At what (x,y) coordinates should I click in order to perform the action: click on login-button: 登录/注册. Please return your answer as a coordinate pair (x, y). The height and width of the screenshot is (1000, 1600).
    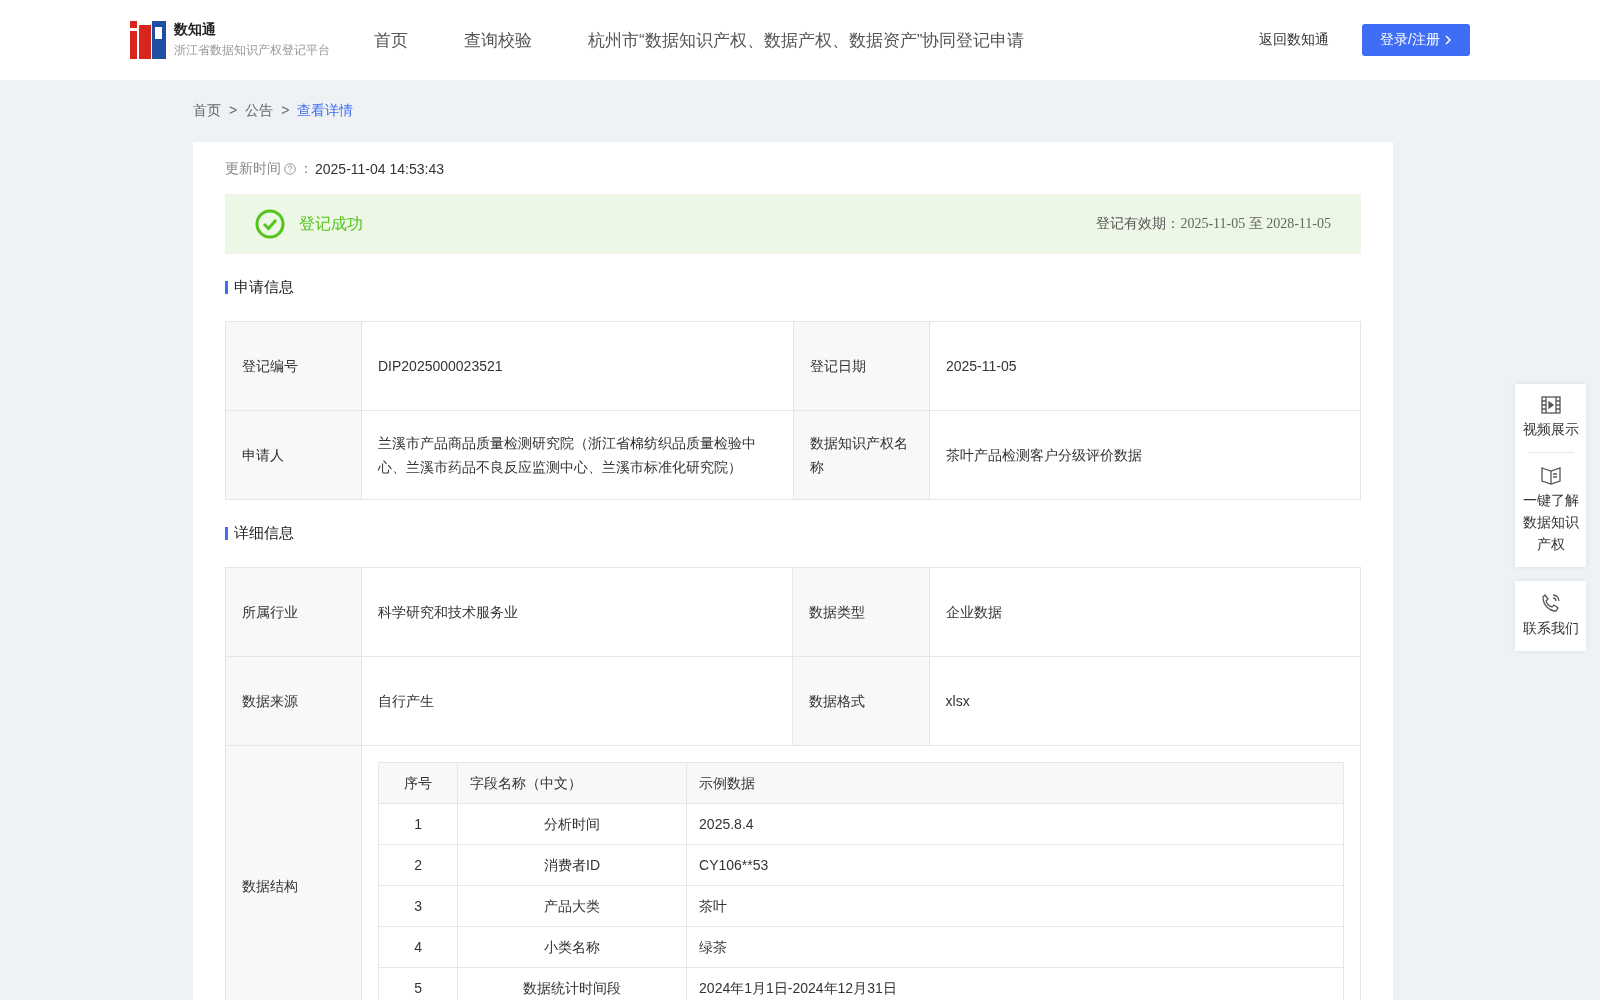
    Looking at the image, I should click on (1416, 40).